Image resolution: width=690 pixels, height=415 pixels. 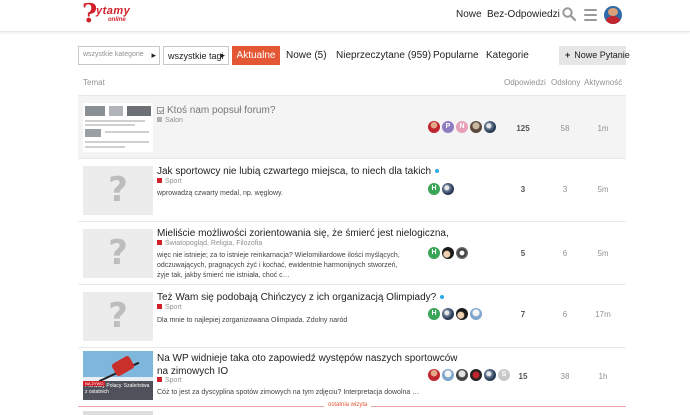 What do you see at coordinates (603, 314) in the screenshot?
I see `topic-activity: 17m` at bounding box center [603, 314].